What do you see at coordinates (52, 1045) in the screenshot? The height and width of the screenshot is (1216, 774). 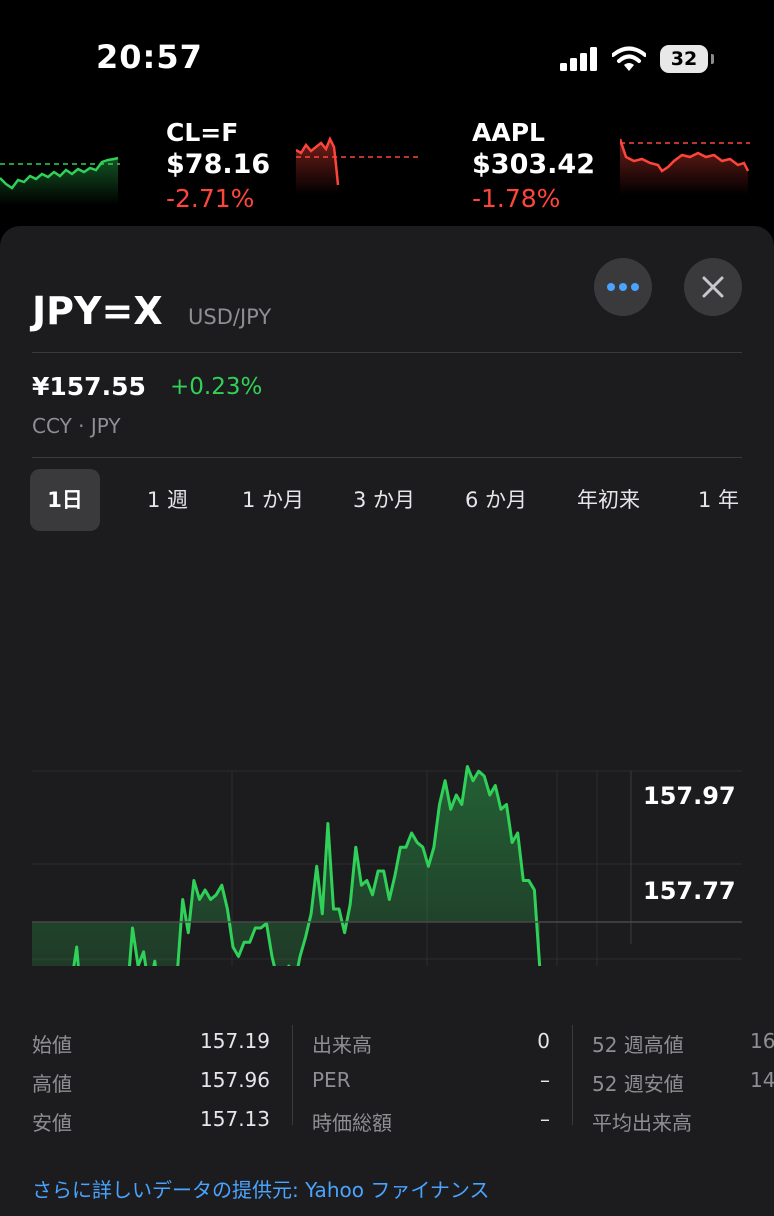 I see `stat-label: 始値` at bounding box center [52, 1045].